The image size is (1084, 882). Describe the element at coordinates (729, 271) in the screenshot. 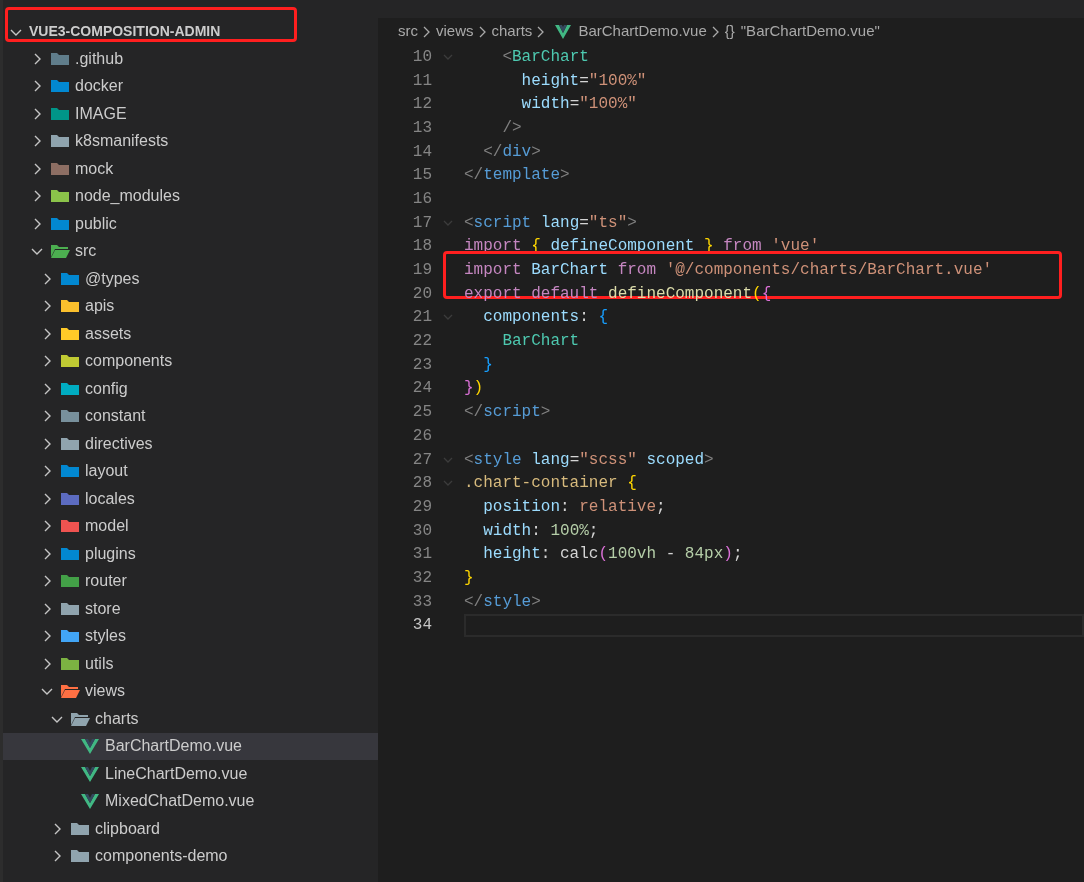

I see `code-line: import BarChart from '@/components/charts/BarChart.vue'` at that location.